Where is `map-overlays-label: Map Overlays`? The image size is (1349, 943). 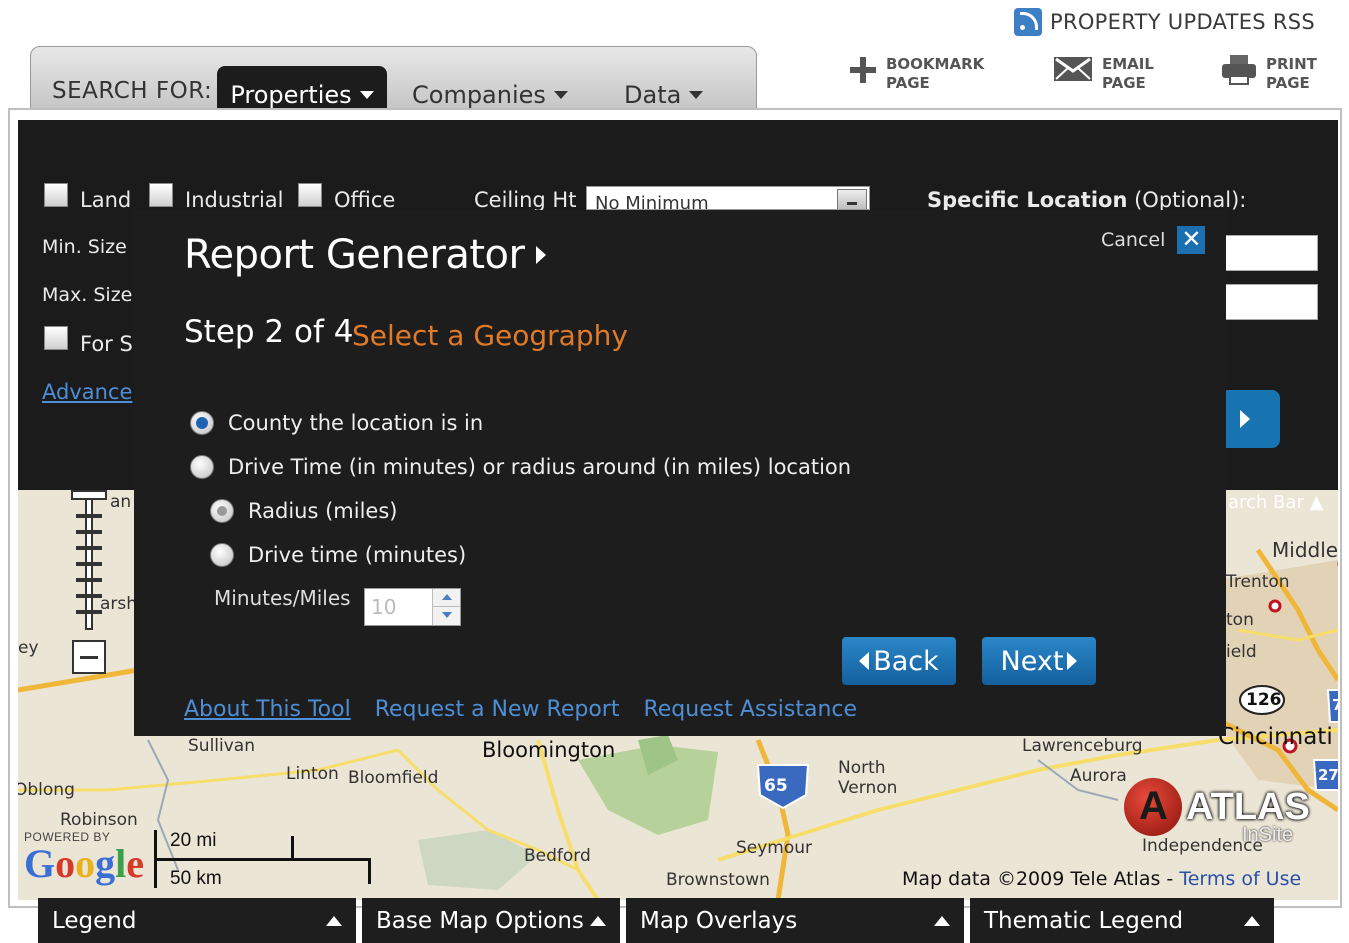 map-overlays-label: Map Overlays is located at coordinates (719, 920).